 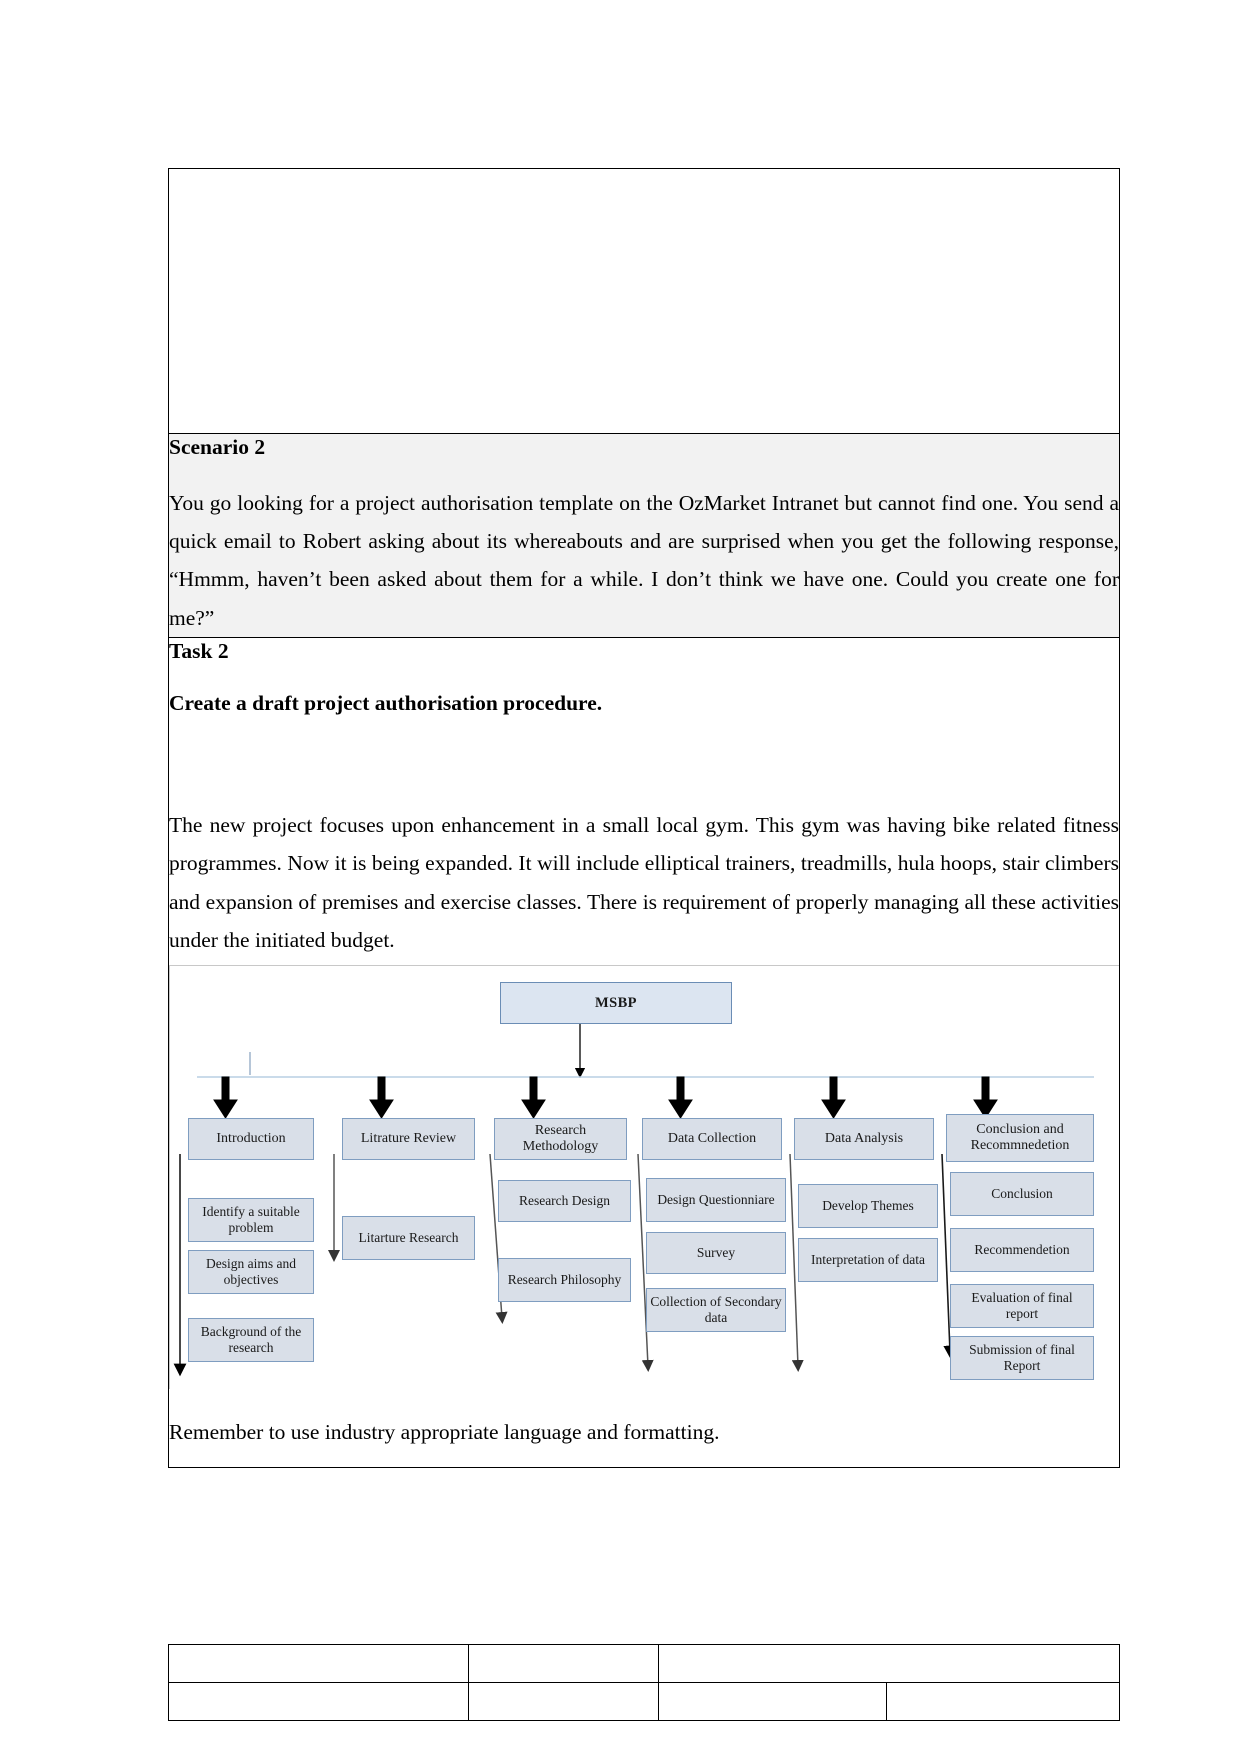 What do you see at coordinates (864, 1139) in the screenshot?
I see `diagram-branch-data-analysis: Data Analysis` at bounding box center [864, 1139].